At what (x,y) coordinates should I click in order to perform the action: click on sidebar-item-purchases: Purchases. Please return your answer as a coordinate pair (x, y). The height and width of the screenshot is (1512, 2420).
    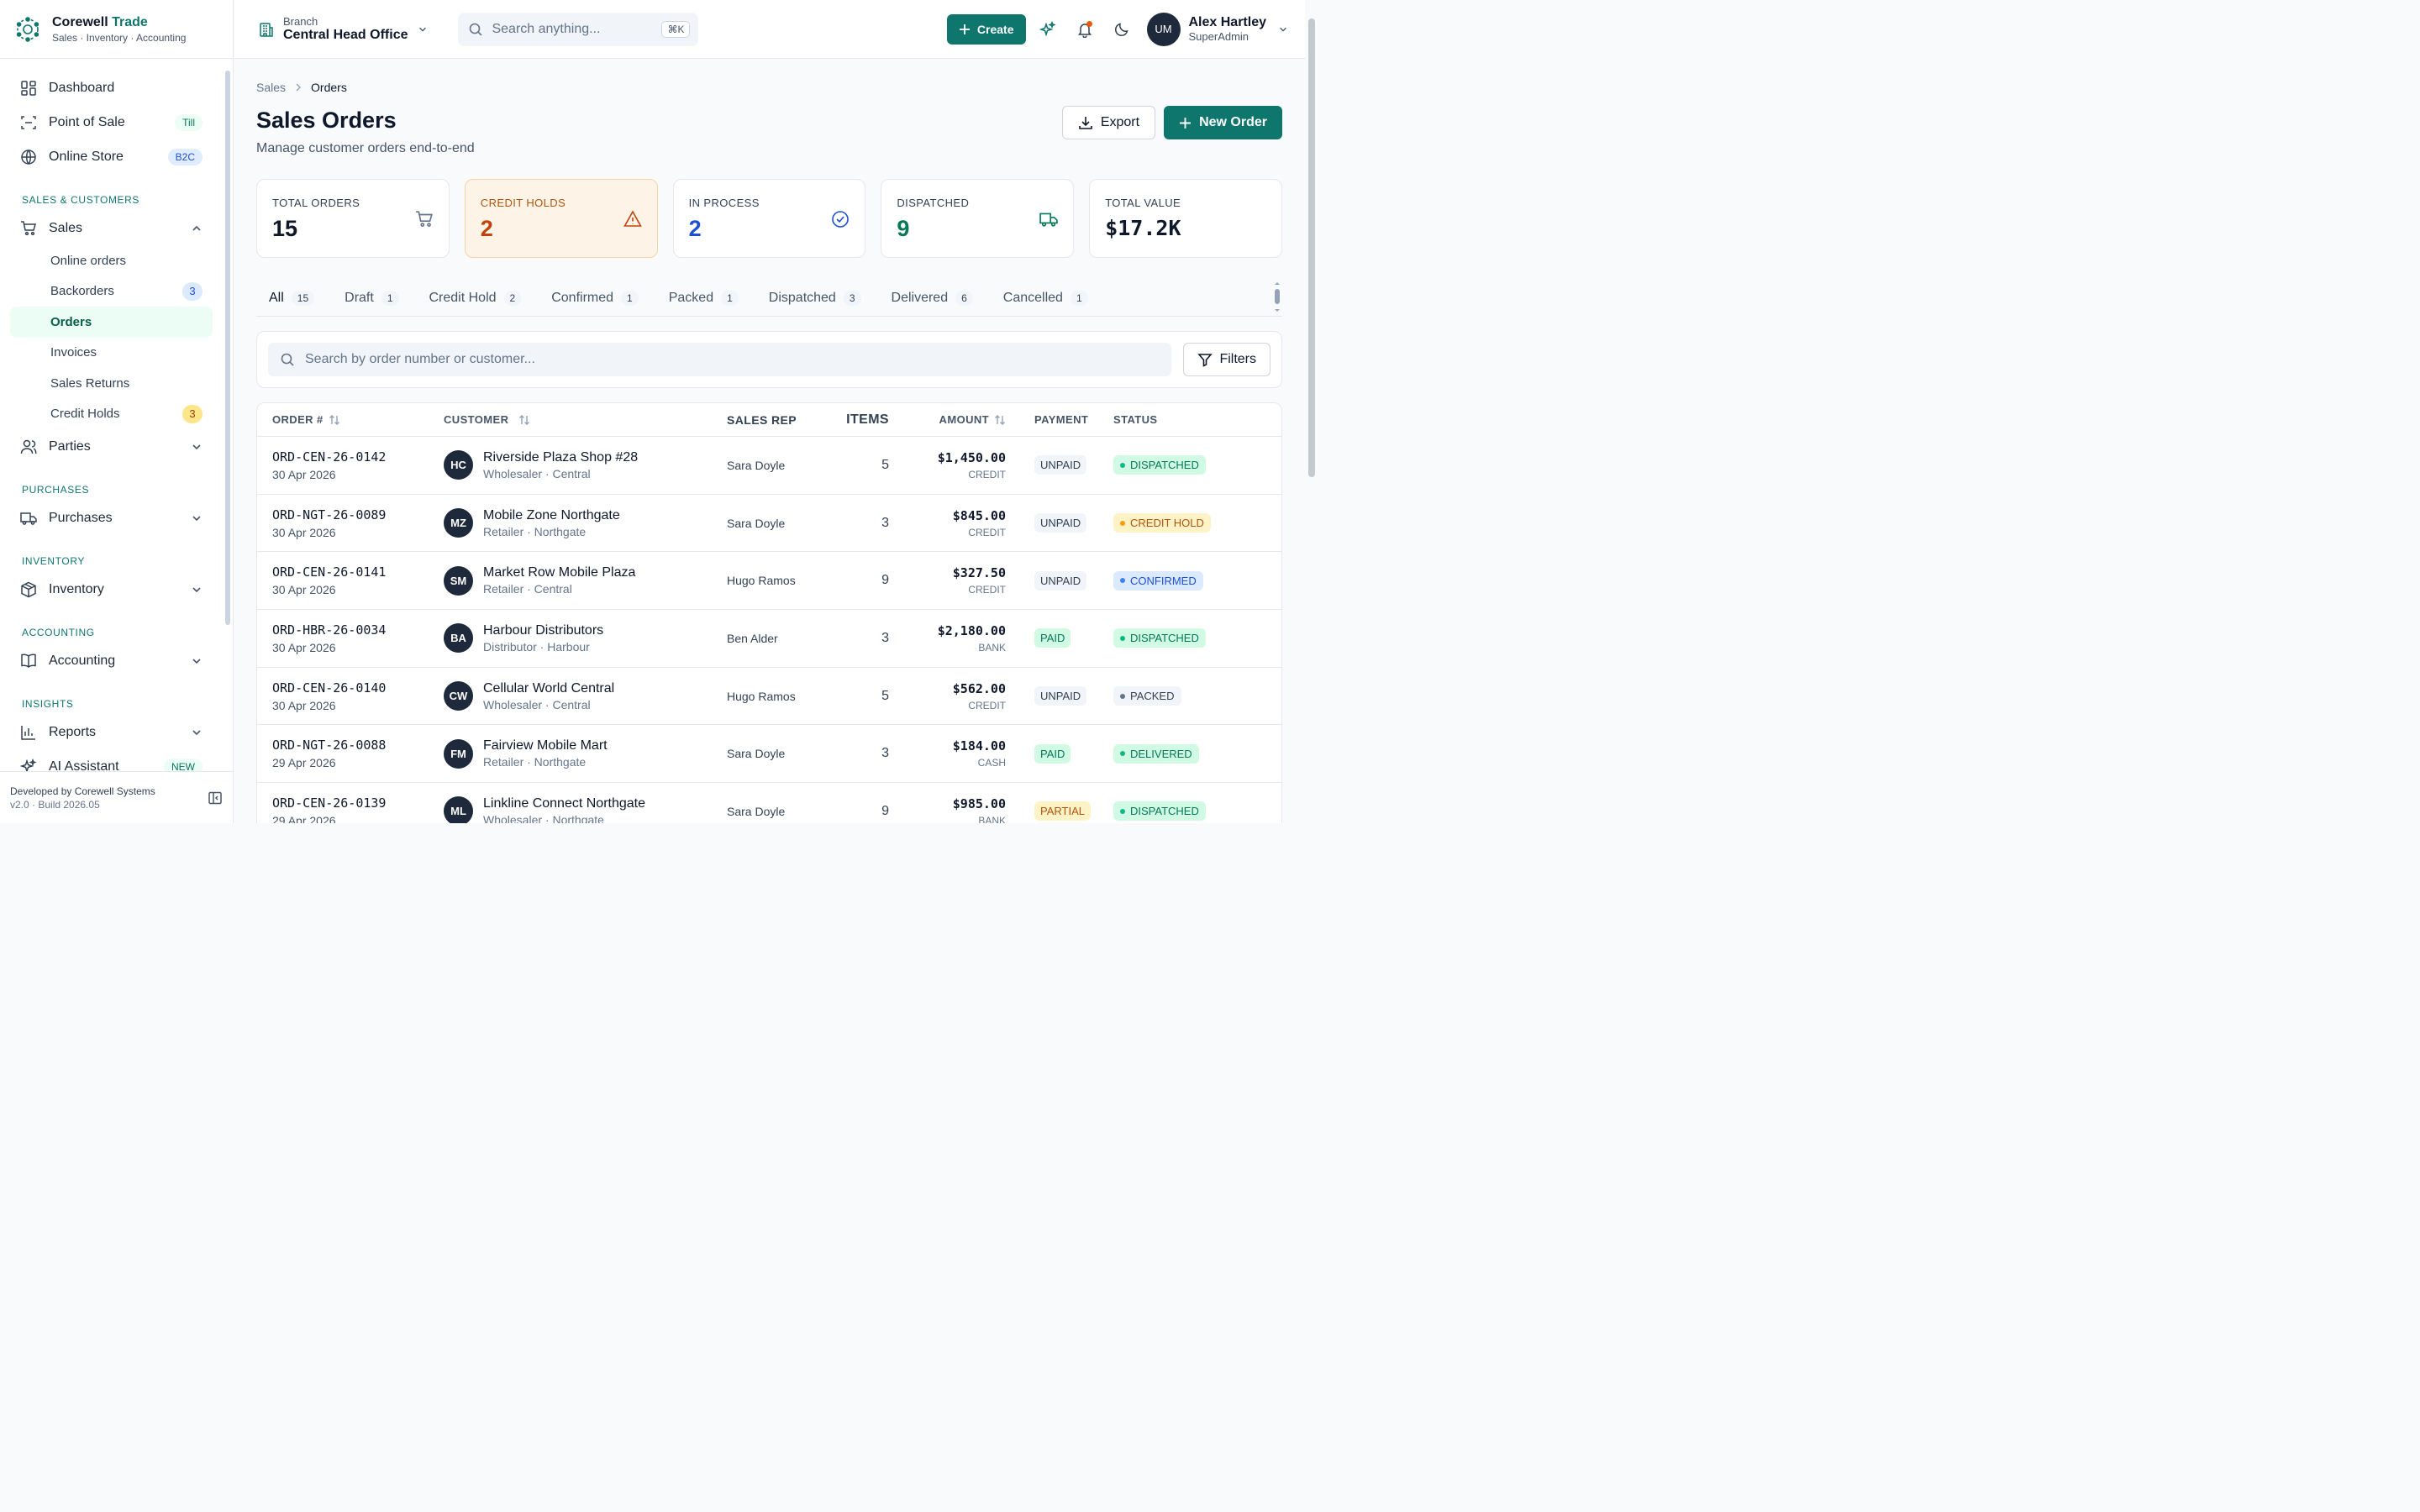
    Looking at the image, I should click on (112, 518).